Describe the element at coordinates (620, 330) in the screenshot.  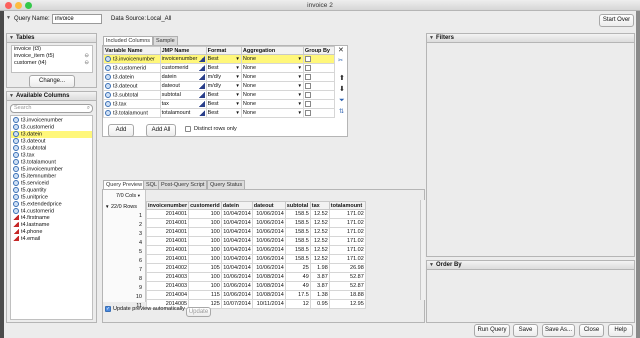
I see `help-button: Help` at that location.